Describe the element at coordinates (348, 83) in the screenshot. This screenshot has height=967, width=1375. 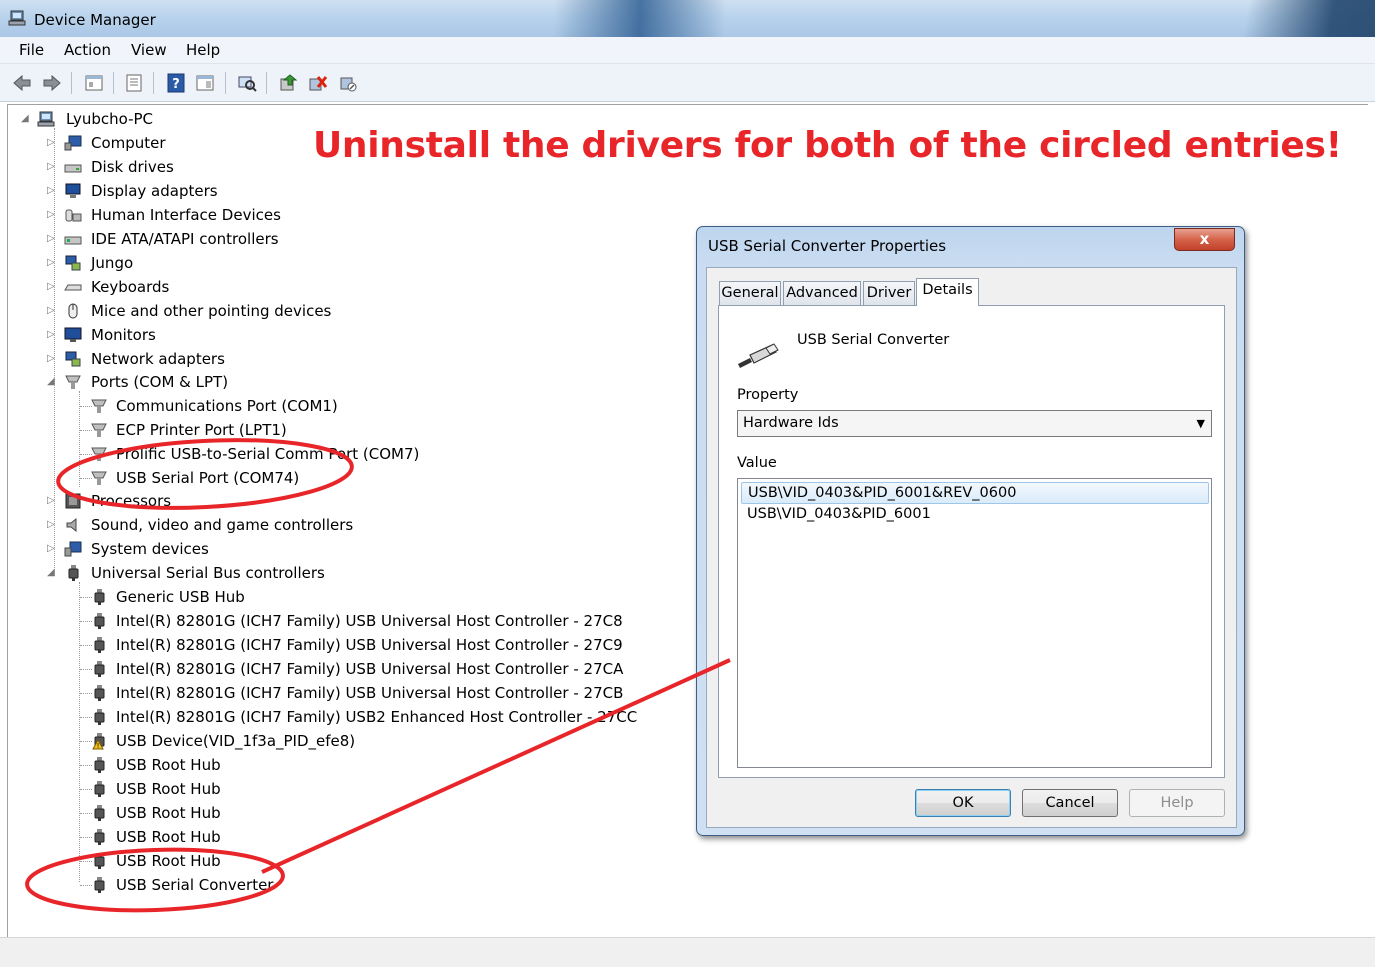
I see `disable-device-icon` at that location.